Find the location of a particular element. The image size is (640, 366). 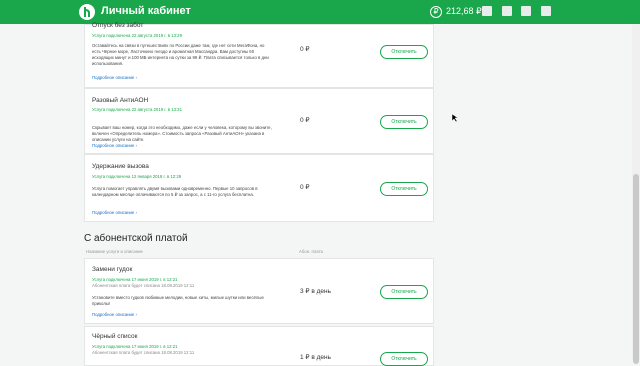

exit-icon is located at coordinates (546, 11).